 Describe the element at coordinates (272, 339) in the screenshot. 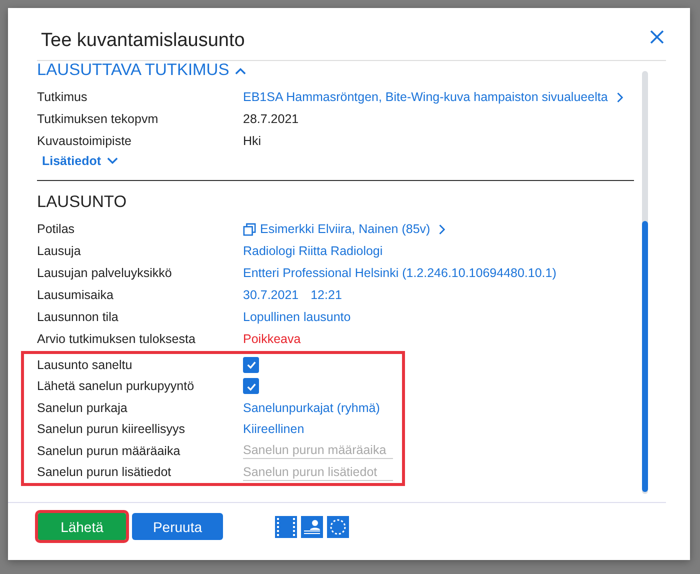

I see `result-value: Poikkeava` at that location.